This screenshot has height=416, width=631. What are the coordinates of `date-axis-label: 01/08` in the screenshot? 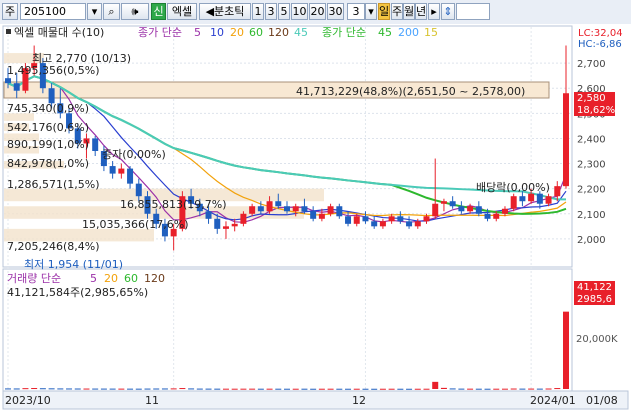 It's located at (602, 400).